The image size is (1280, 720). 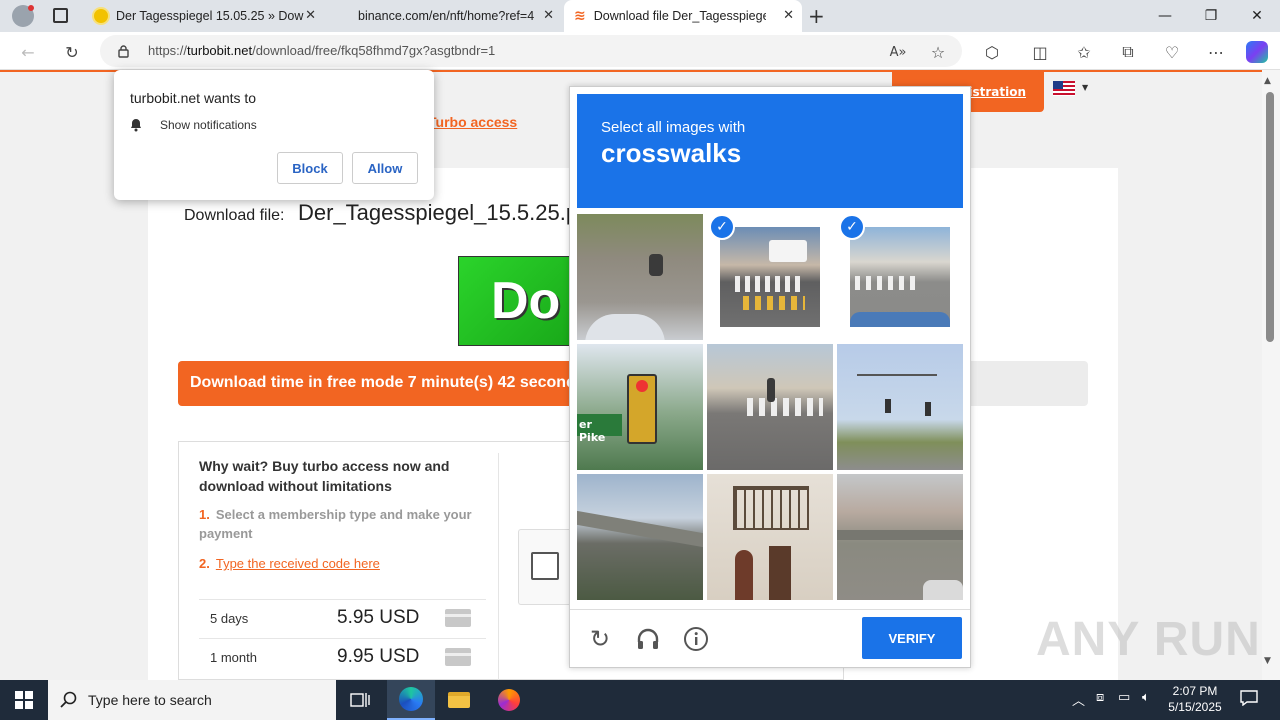 I want to click on notifications-center-icon, so click(x=1249, y=700).